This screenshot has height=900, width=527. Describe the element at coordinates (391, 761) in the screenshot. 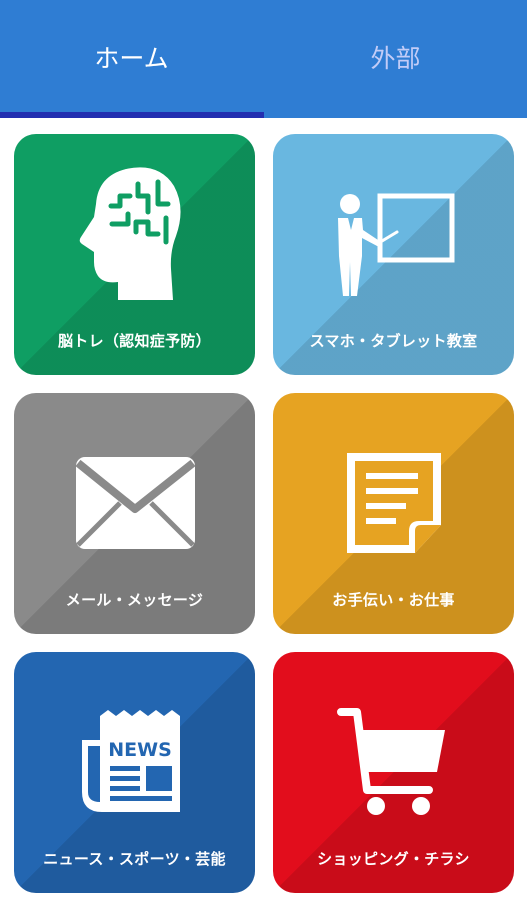

I see `shopping-cart-icon` at that location.